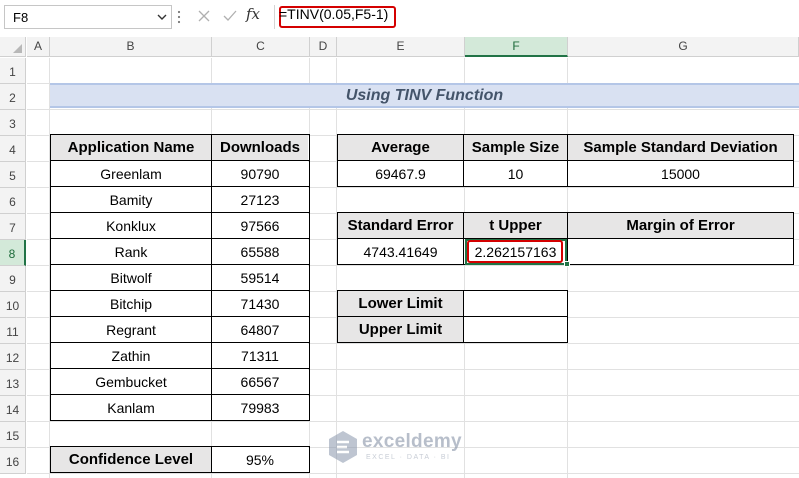 The image size is (799, 478). What do you see at coordinates (260, 277) in the screenshot?
I see `downloads-cell: 59514` at bounding box center [260, 277].